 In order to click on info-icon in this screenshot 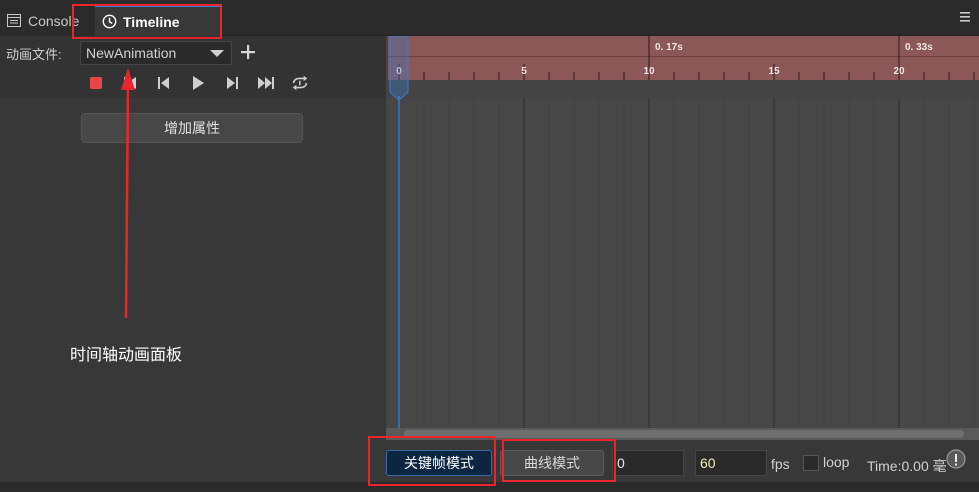, I will do `click(956, 459)`.